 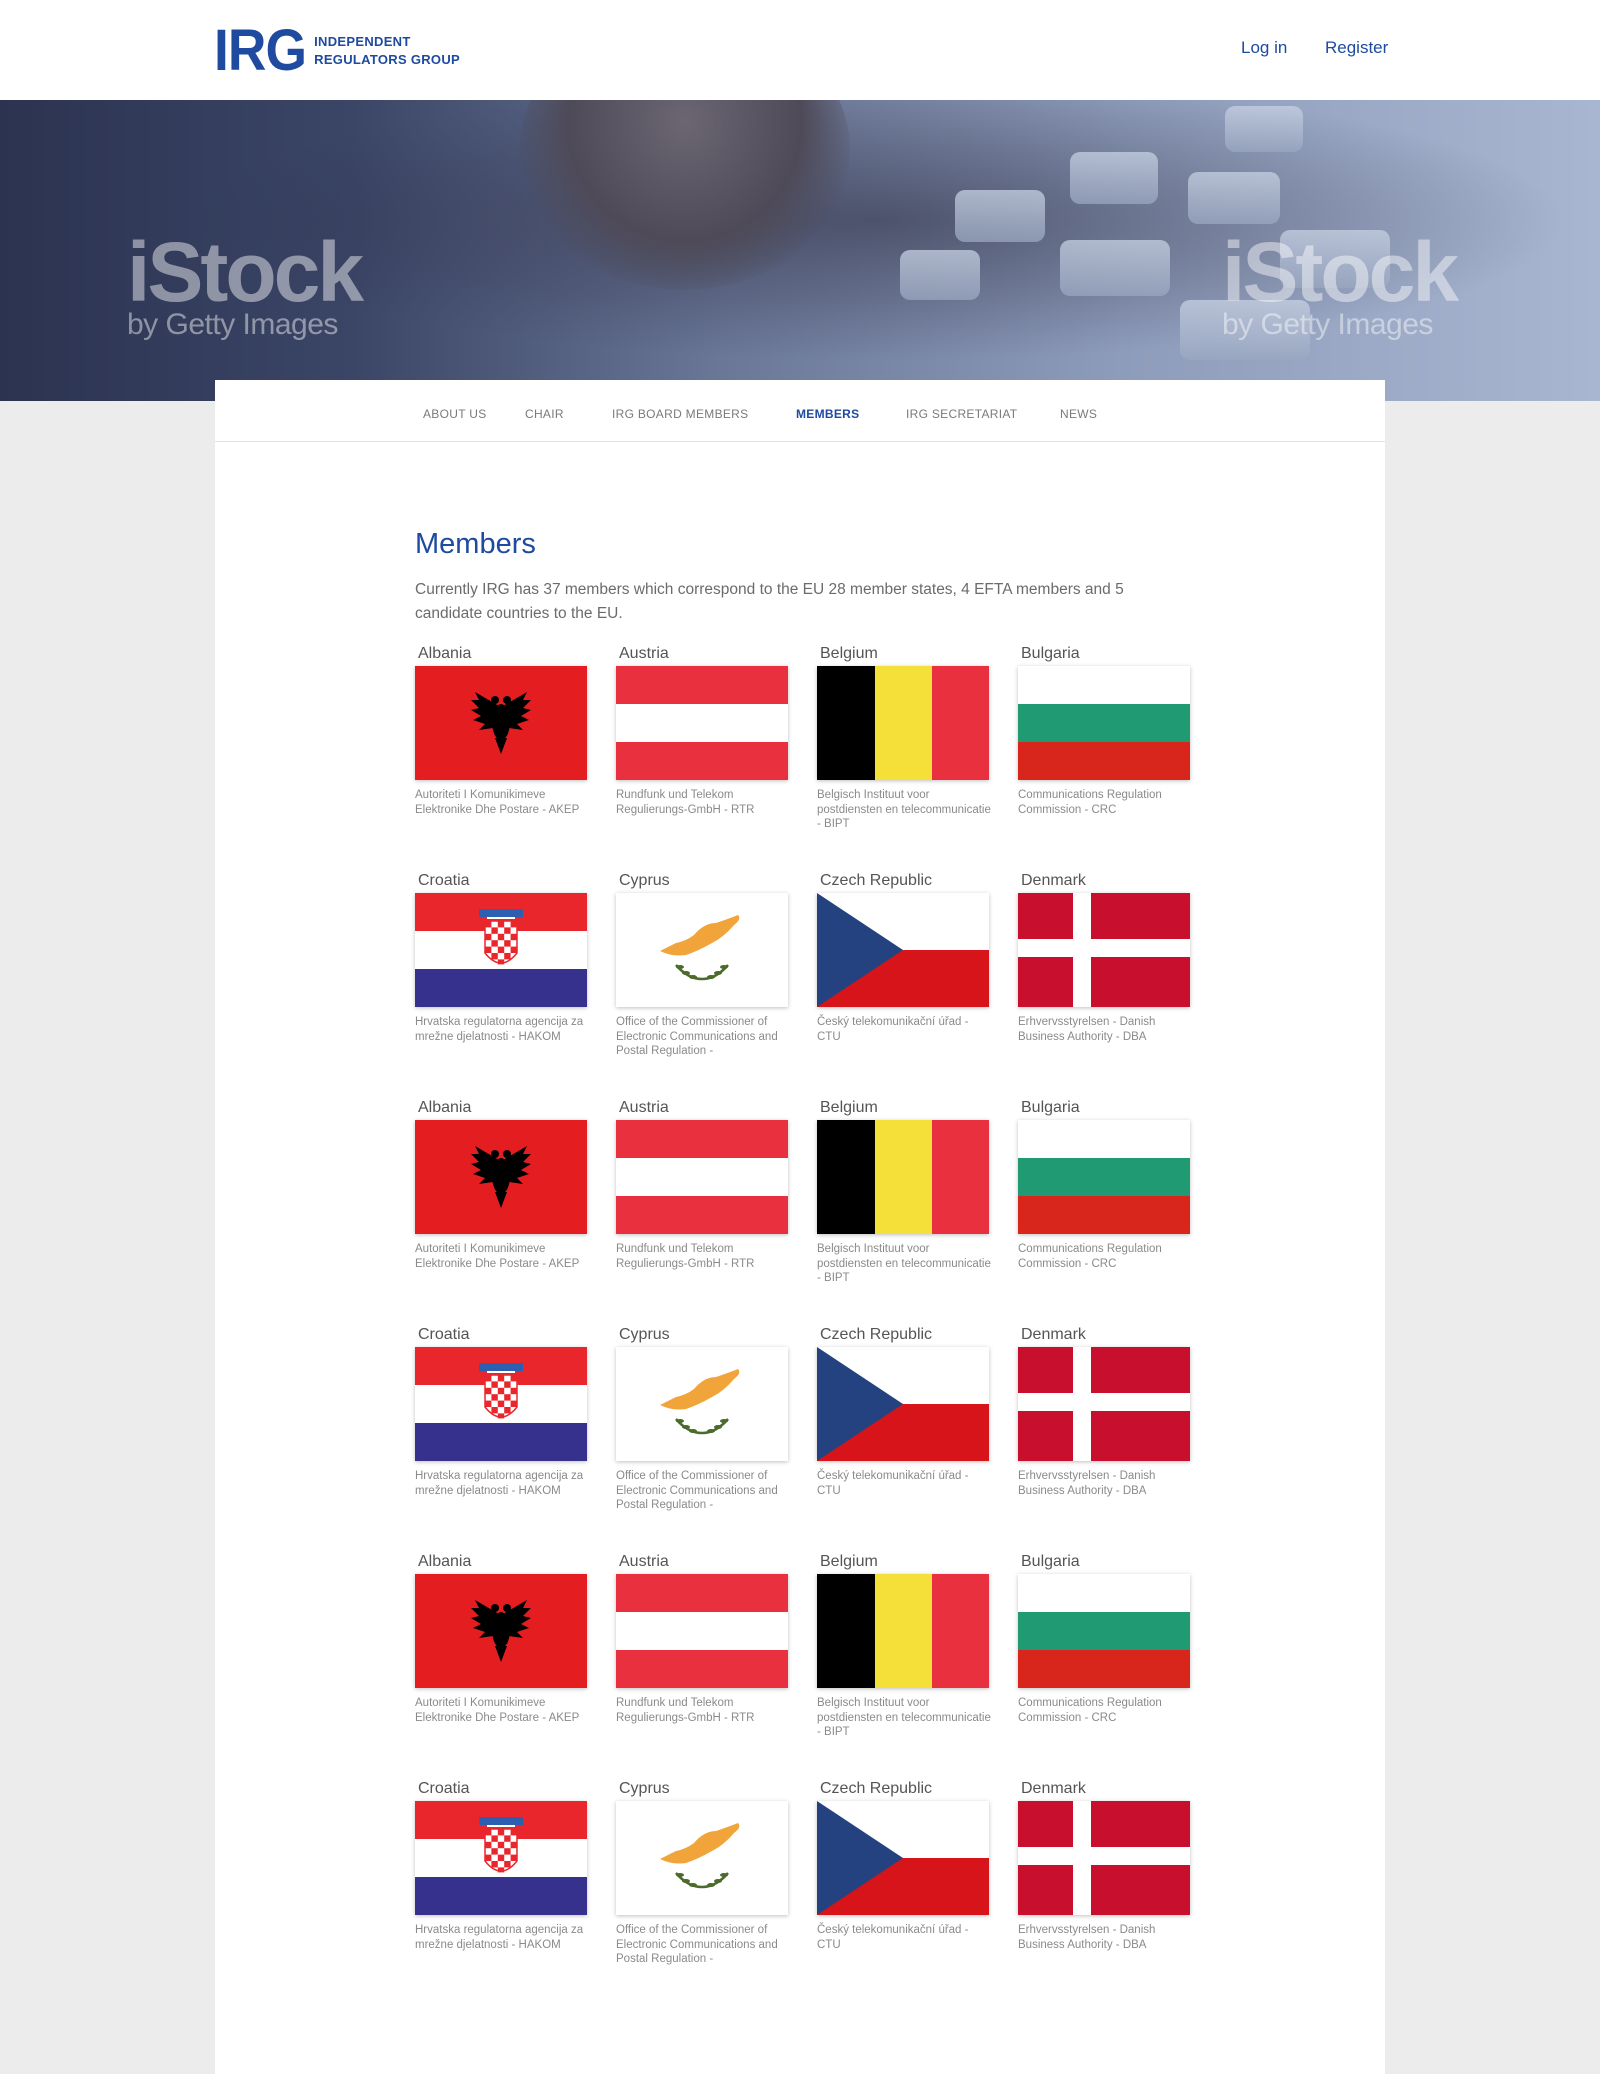 What do you see at coordinates (1327, 324) in the screenshot?
I see `watermark-small-text: by Getty Images` at bounding box center [1327, 324].